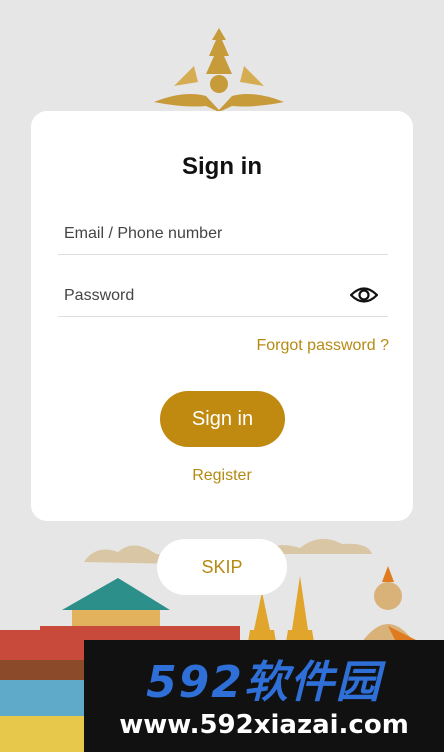  I want to click on watermark-banner: 592软件园 www.592xiazai.com, so click(264, 696).